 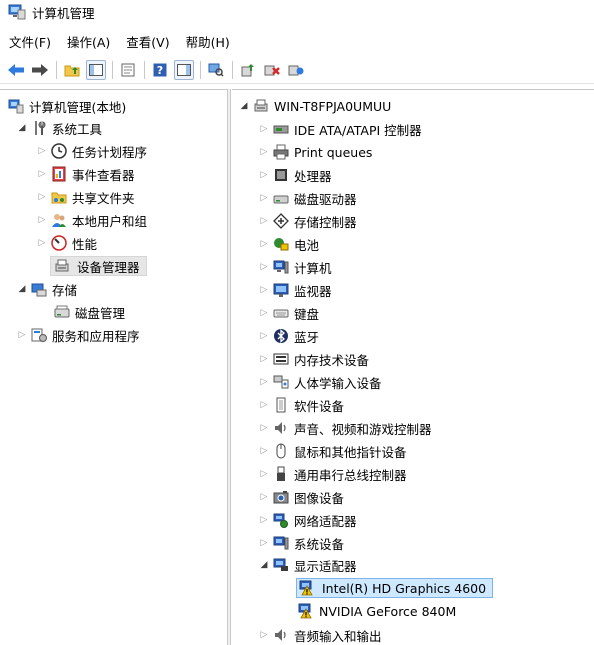 What do you see at coordinates (307, 198) in the screenshot?
I see `device-category: ▷ 磁盘驱动器` at bounding box center [307, 198].